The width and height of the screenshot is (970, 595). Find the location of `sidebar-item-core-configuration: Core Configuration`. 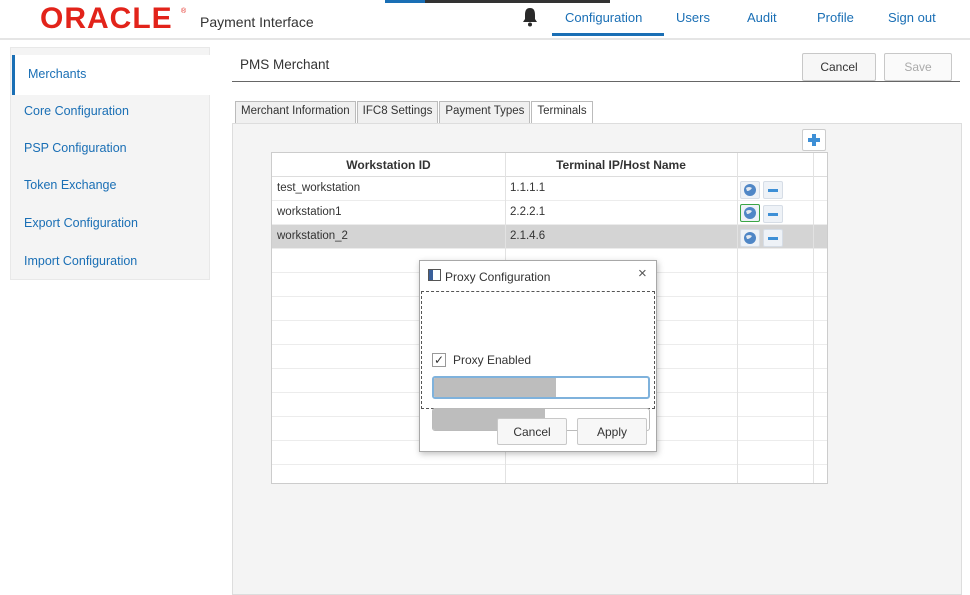

sidebar-item-core-configuration: Core Configuration is located at coordinates (76, 111).